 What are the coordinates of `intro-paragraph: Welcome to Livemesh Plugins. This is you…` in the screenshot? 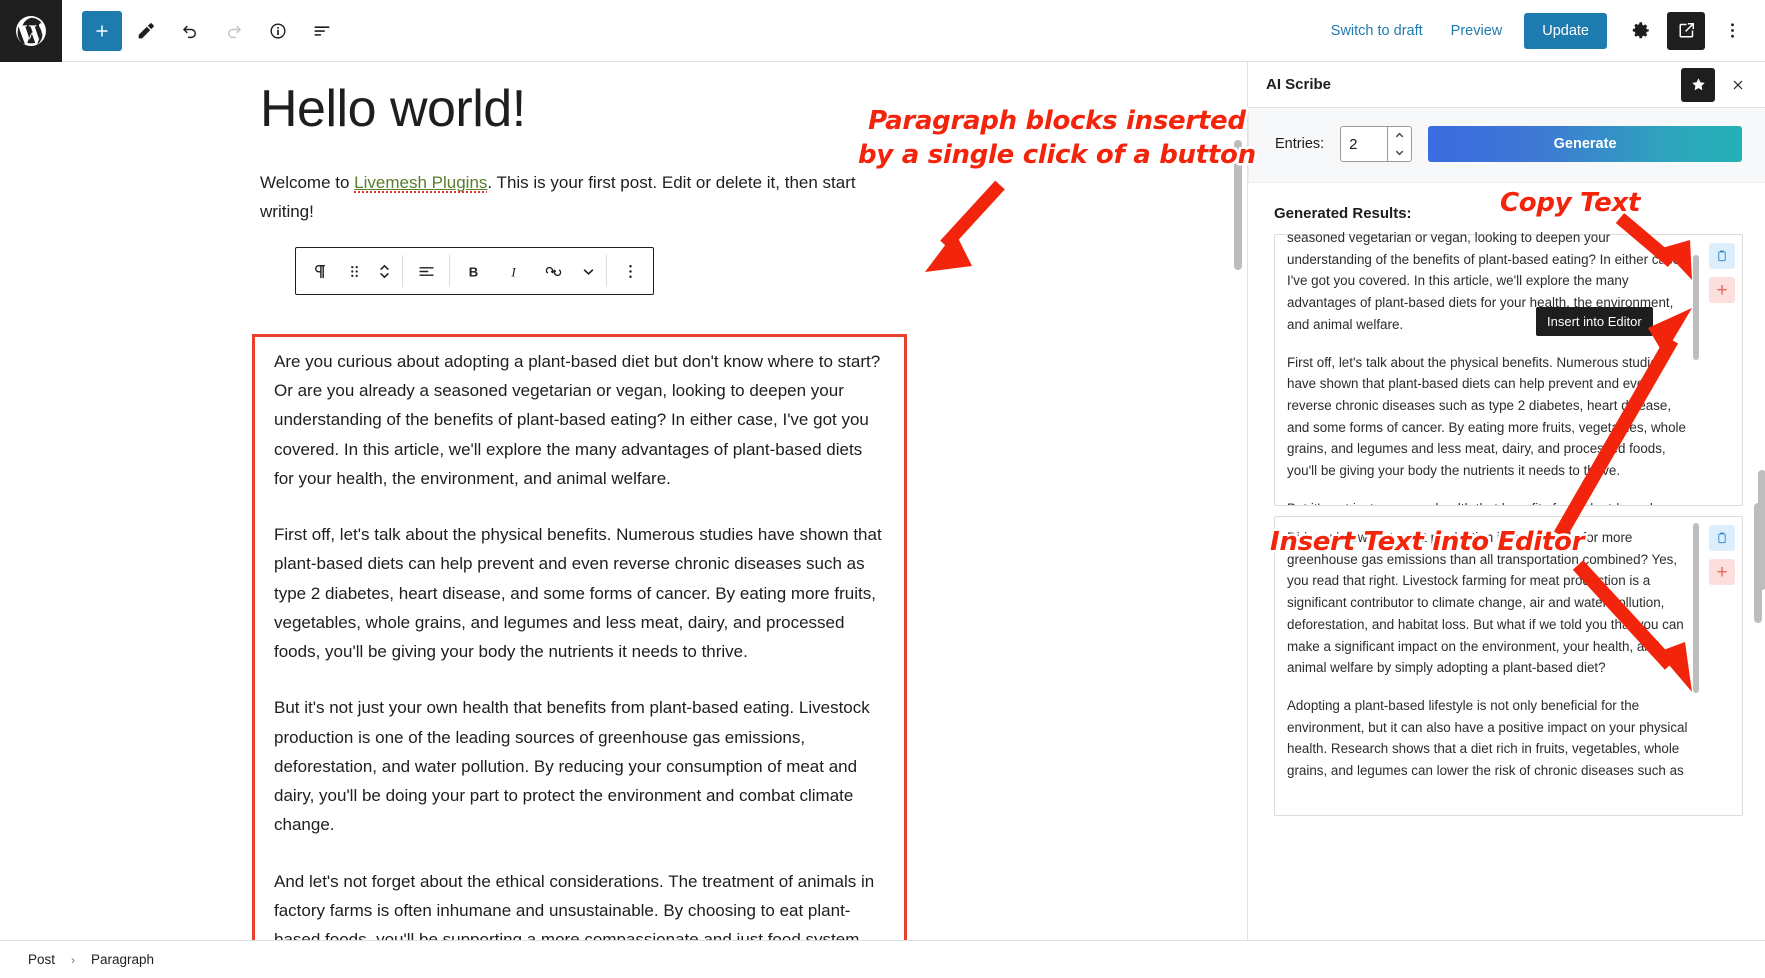 It's located at (560, 197).